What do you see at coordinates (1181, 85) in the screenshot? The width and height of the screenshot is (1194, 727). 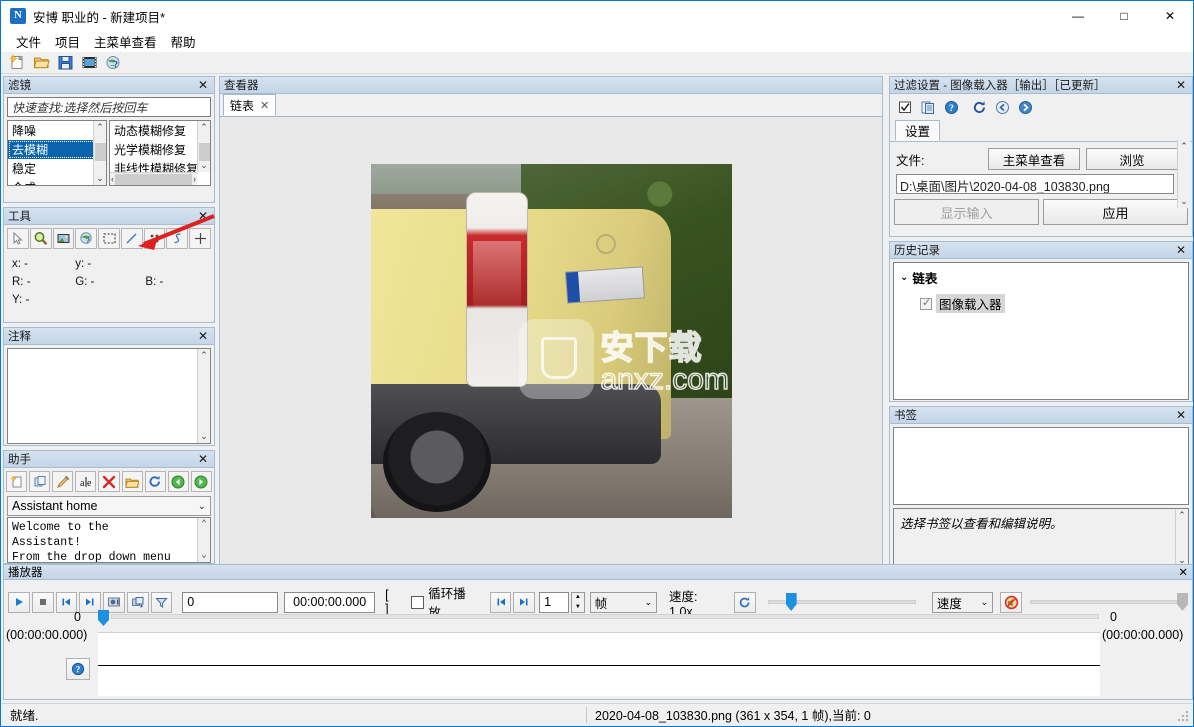 I see `filter-settings-close-icon: ✕` at bounding box center [1181, 85].